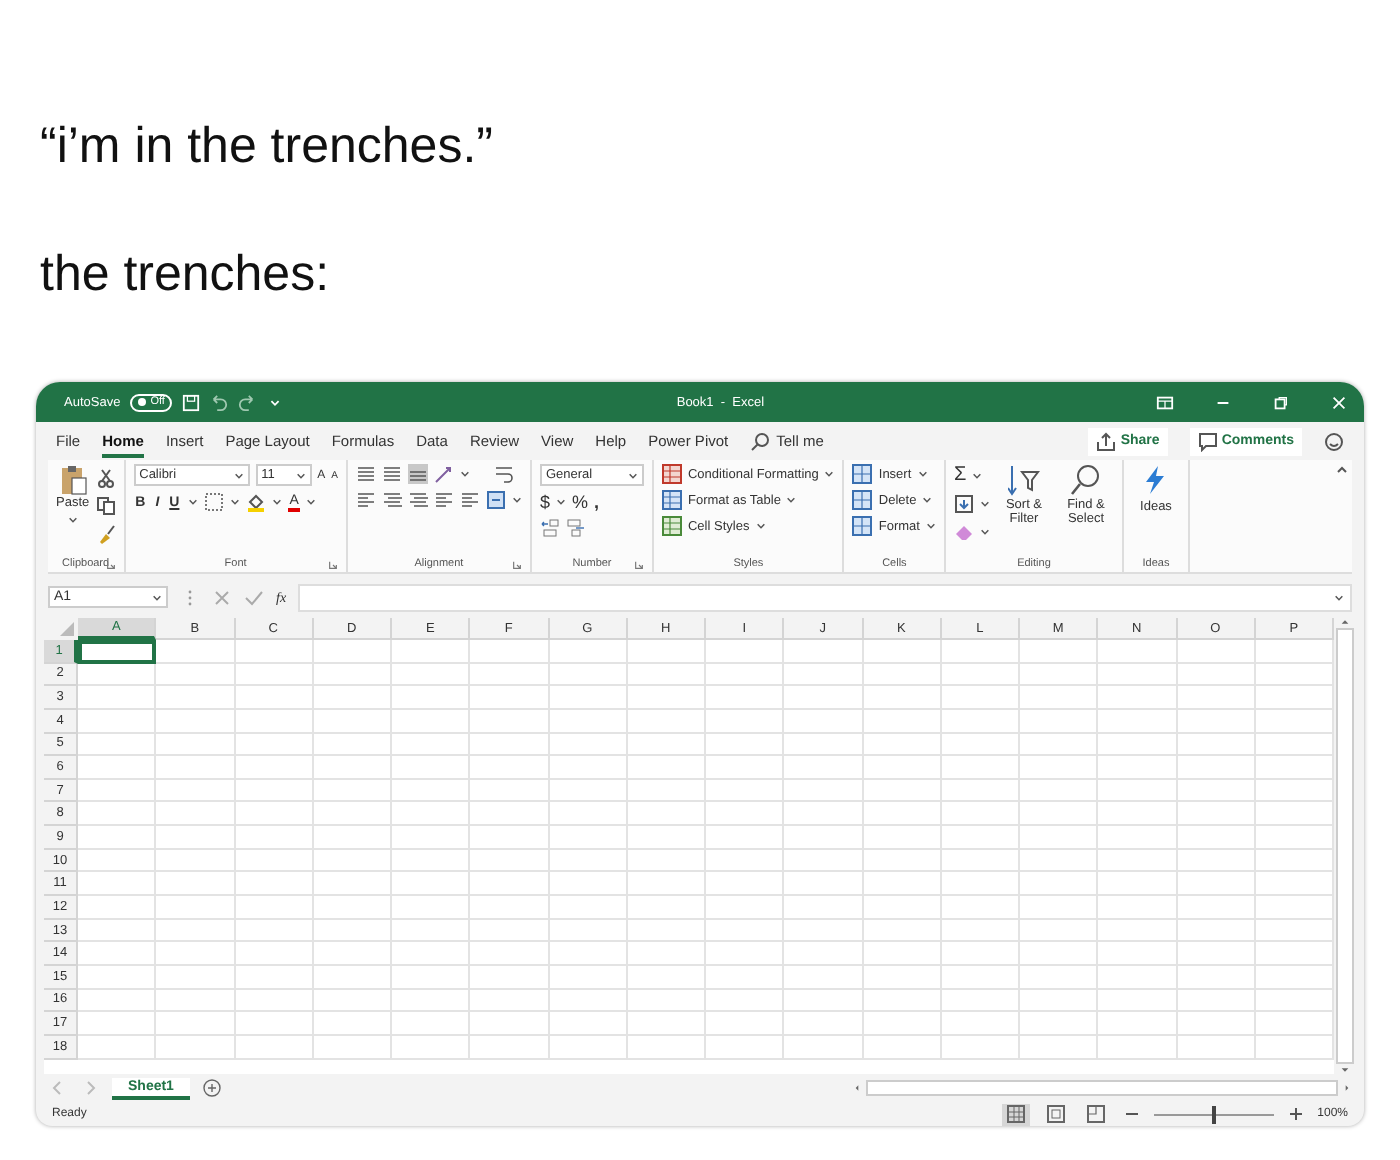 This screenshot has width=1400, height=1160. What do you see at coordinates (443, 500) in the screenshot?
I see `decrease-indent-icon` at bounding box center [443, 500].